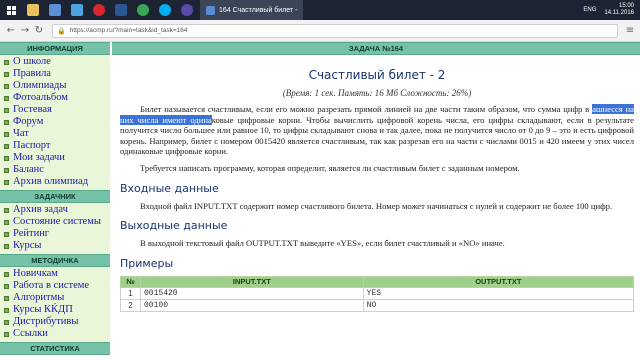 This screenshot has width=640, height=360. What do you see at coordinates (32, 110) in the screenshot?
I see `sidebar-link: Гостевая` at bounding box center [32, 110].